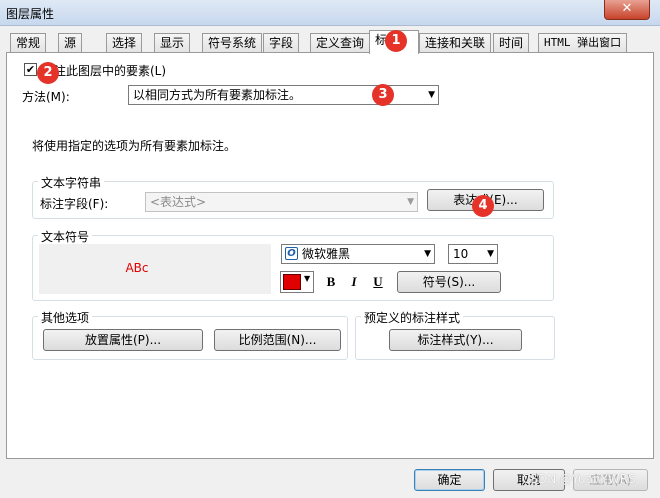 The width and height of the screenshot is (660, 498). What do you see at coordinates (46, 97) in the screenshot?
I see `method-label: 方法(M):` at bounding box center [46, 97].